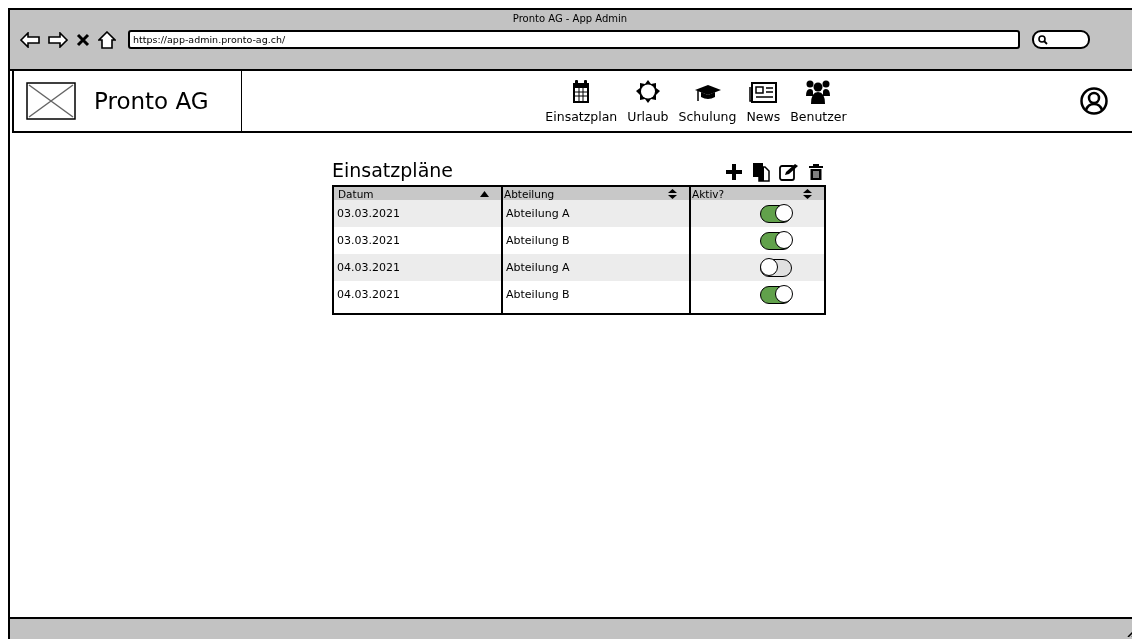 This screenshot has height=639, width=1132. What do you see at coordinates (107, 39) in the screenshot?
I see `home-icon` at bounding box center [107, 39].